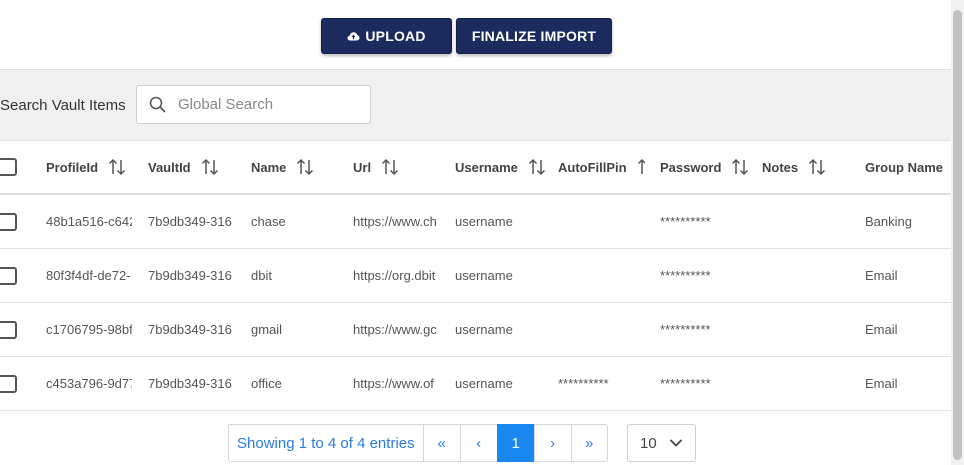 This screenshot has height=465, width=964. I want to click on column-label: Group Name, so click(904, 167).